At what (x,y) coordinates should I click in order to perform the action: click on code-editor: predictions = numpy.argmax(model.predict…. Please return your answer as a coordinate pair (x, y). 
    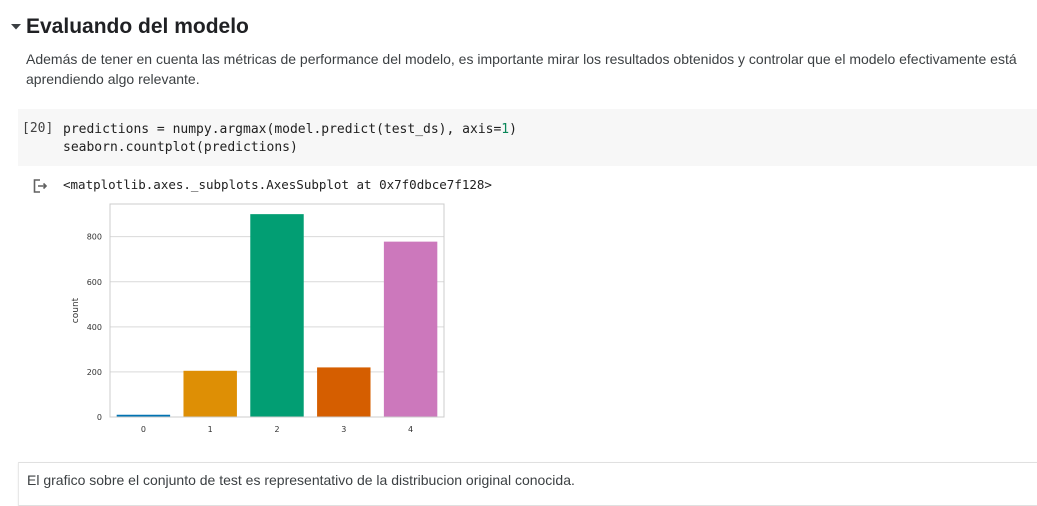
    Looking at the image, I should click on (290, 139).